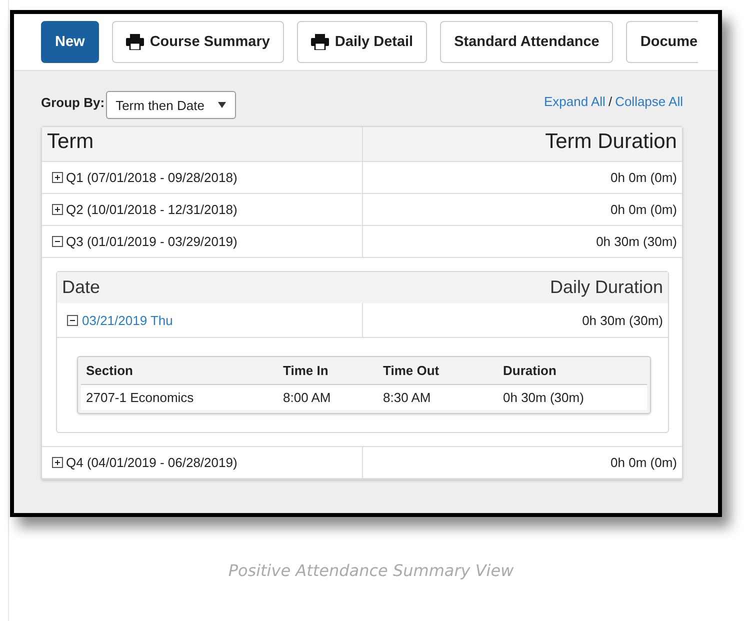  Describe the element at coordinates (575, 101) in the screenshot. I see `expand-all-link: Expand All` at that location.